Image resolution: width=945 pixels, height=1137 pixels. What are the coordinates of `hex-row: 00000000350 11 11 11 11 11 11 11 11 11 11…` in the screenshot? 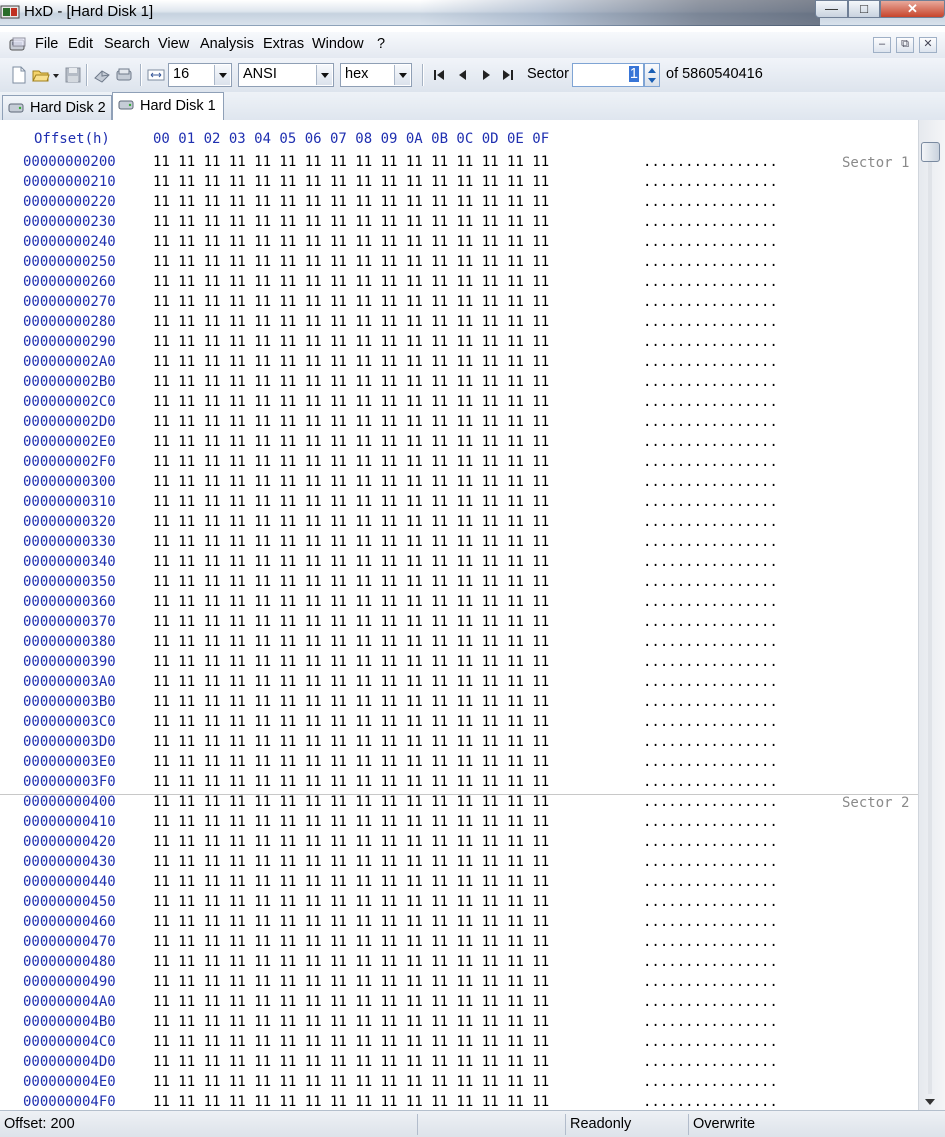 It's located at (459, 583).